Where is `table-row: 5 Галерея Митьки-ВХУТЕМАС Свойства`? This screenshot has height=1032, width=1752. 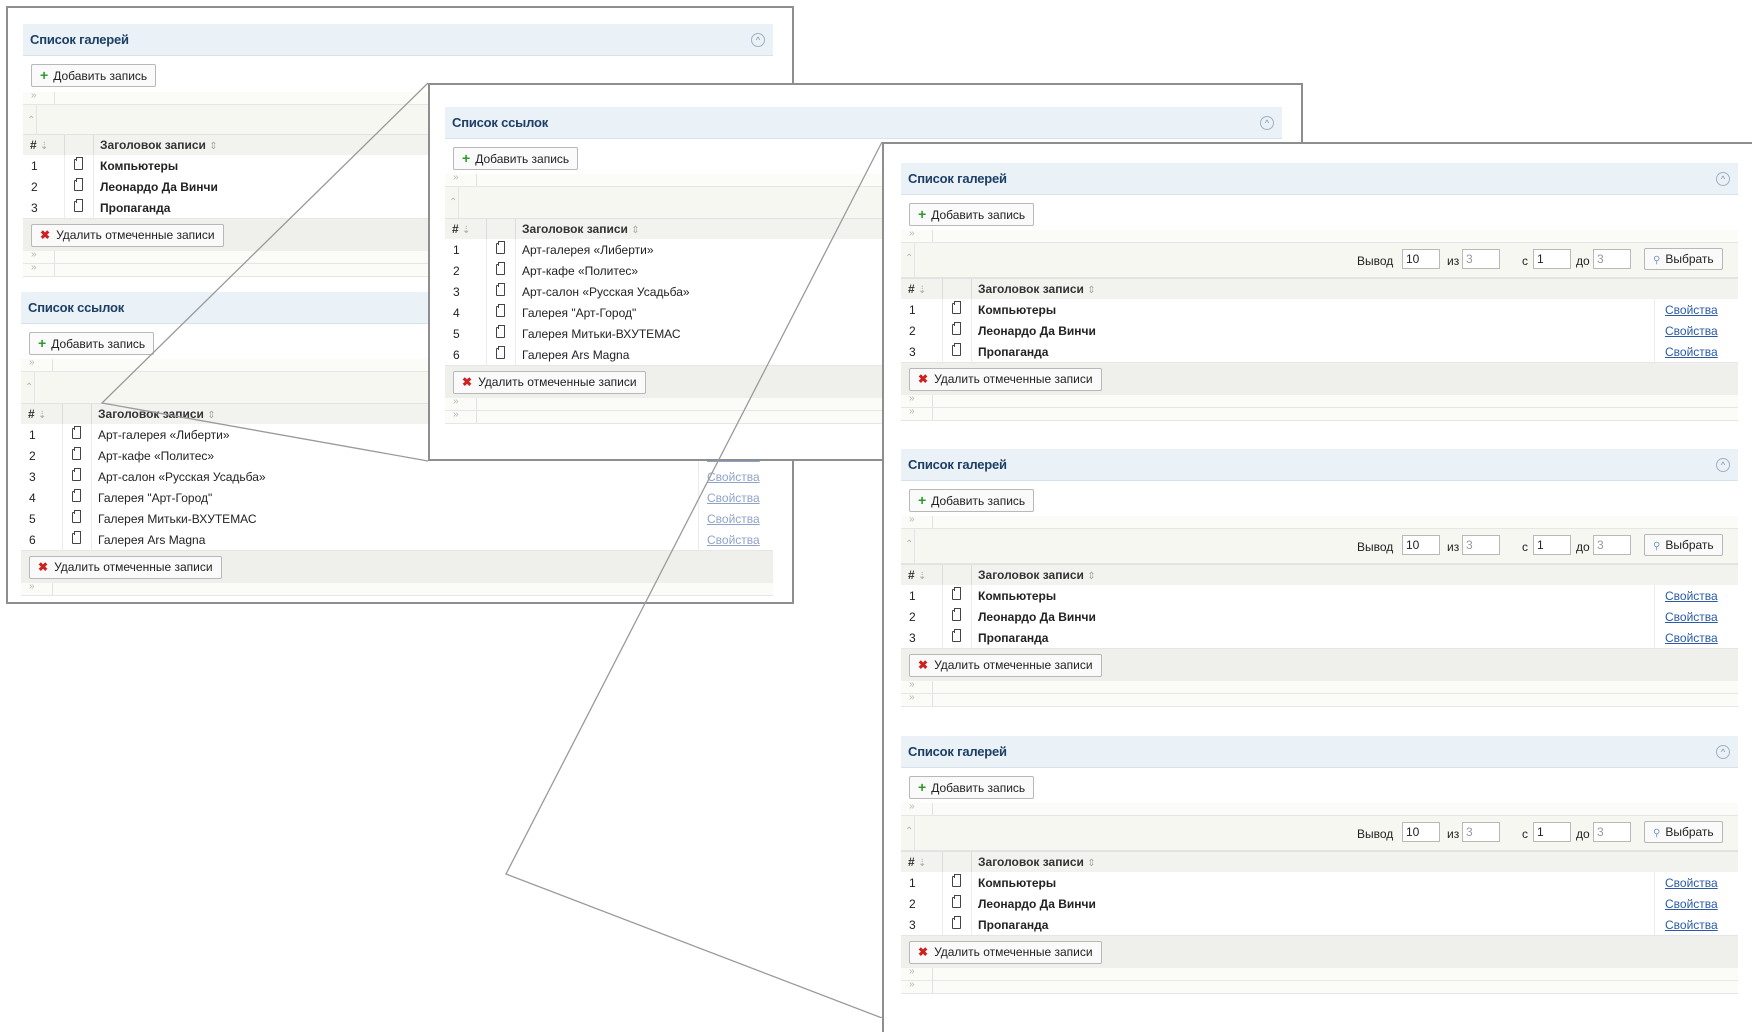 table-row: 5 Галерея Митьки-ВХУТЕМАС Свойства is located at coordinates (397, 519).